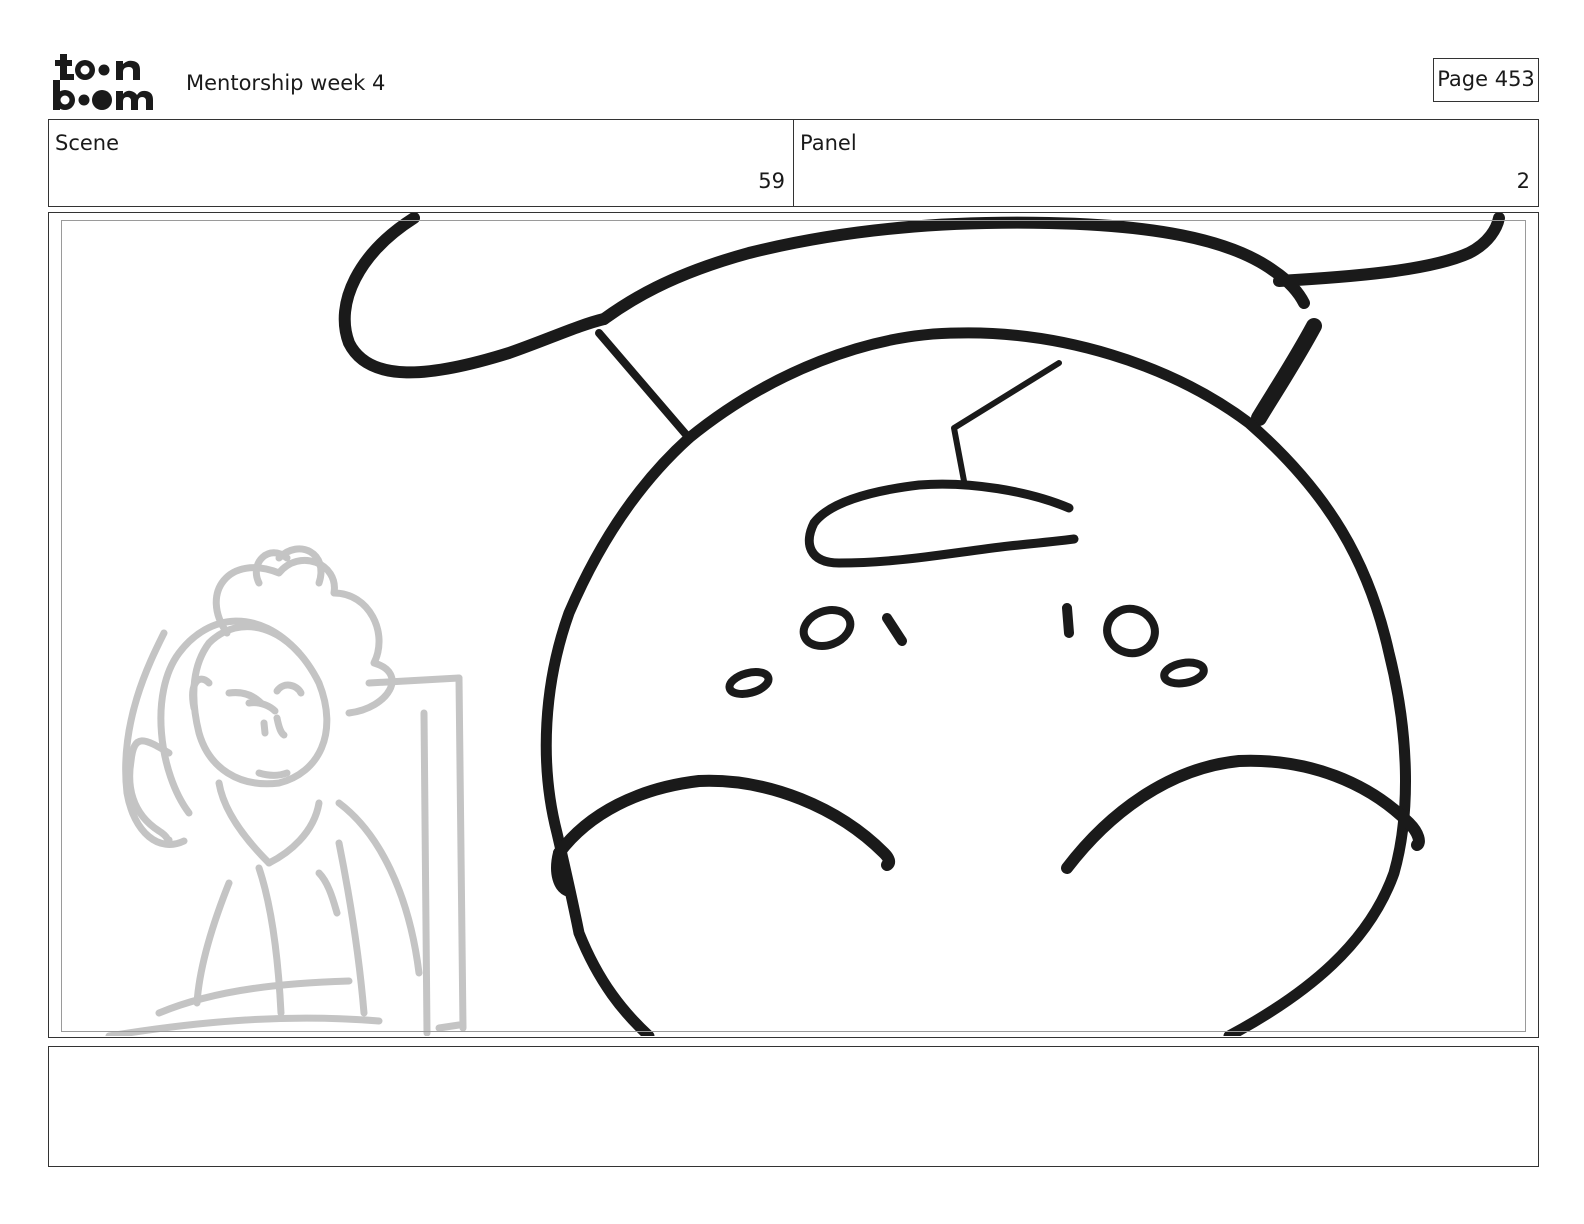  What do you see at coordinates (87, 143) in the screenshot?
I see `scene-label: Scene` at bounding box center [87, 143].